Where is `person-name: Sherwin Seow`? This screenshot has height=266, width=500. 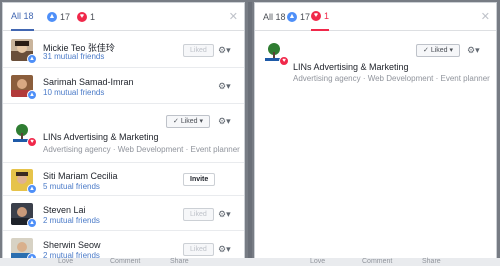 person-name: Sherwin Seow is located at coordinates (72, 245).